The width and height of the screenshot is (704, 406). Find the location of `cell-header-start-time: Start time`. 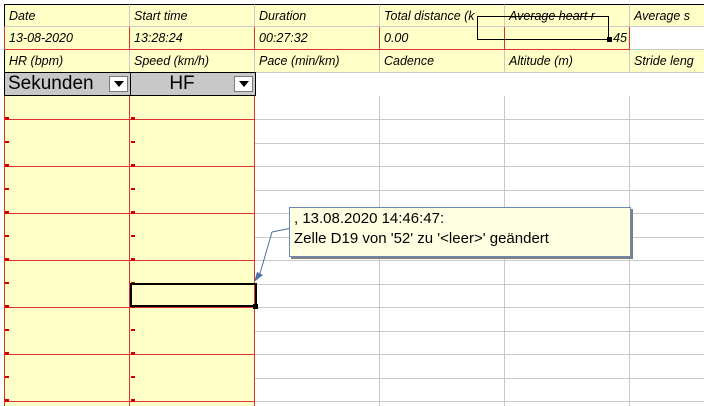

cell-header-start-time: Start time is located at coordinates (192, 15).